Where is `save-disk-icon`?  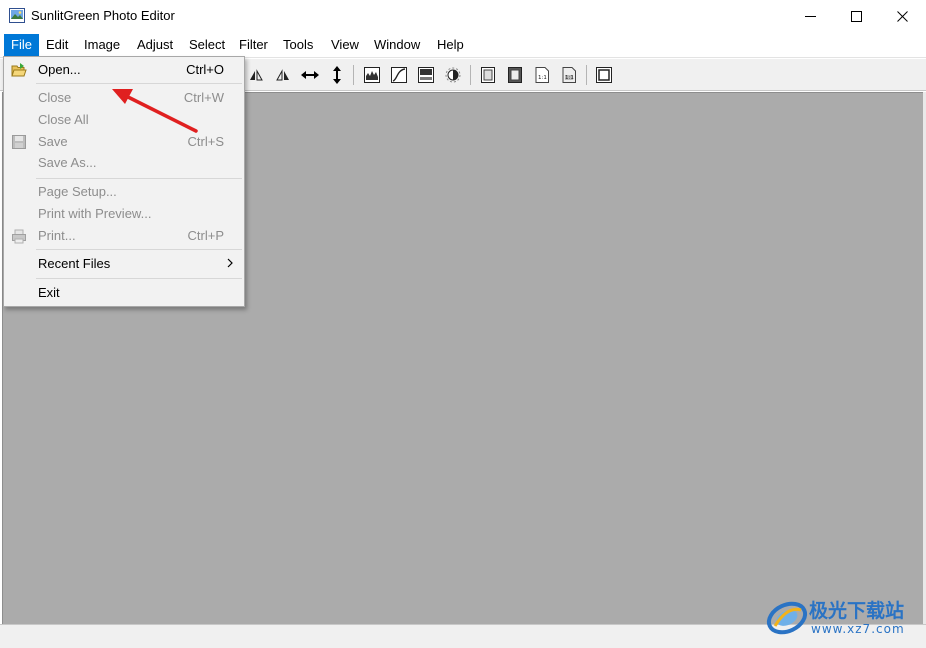
save-disk-icon is located at coordinates (19, 142).